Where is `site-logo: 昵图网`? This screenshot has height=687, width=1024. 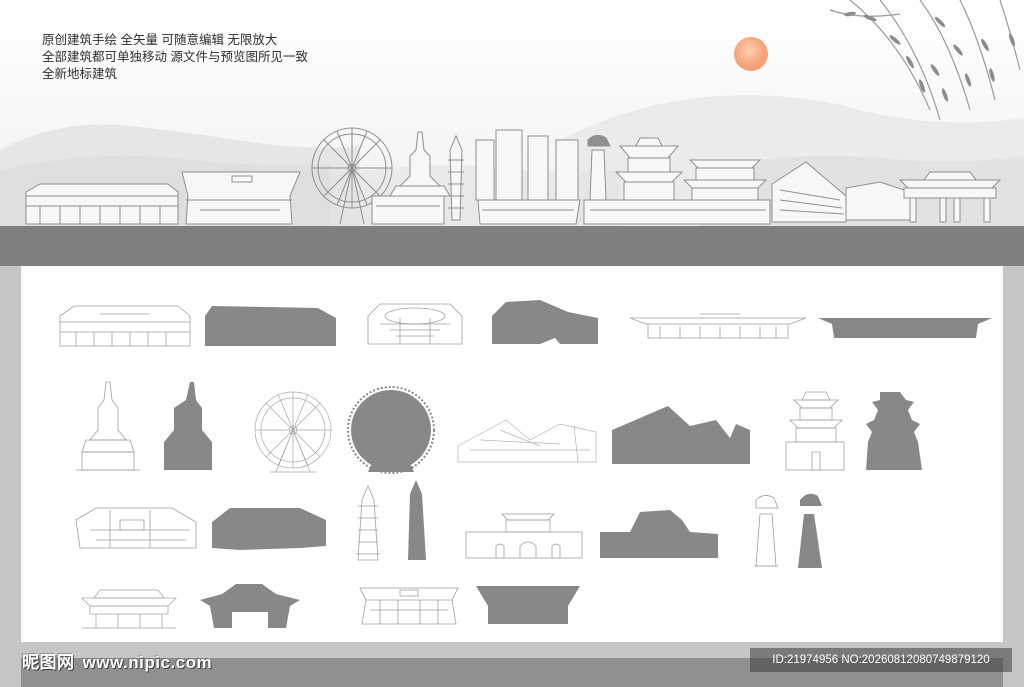 site-logo: 昵图网 is located at coordinates (48, 662).